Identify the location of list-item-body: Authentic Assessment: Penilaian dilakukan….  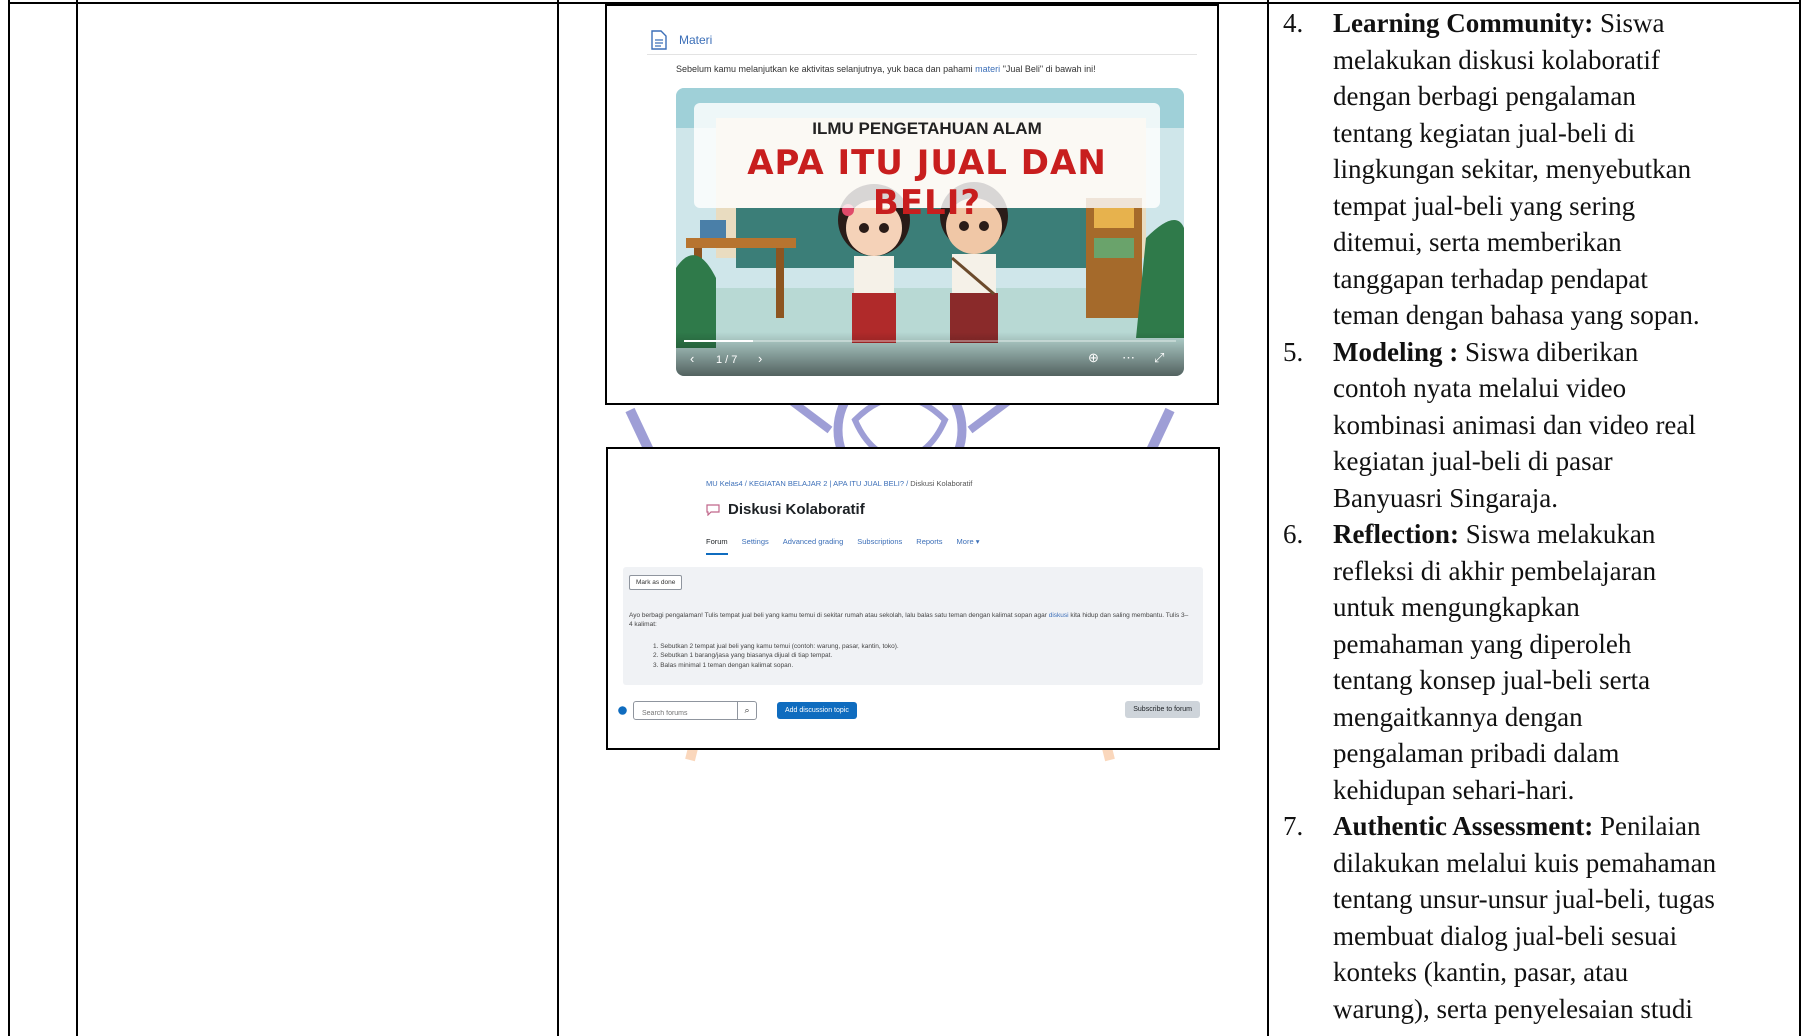
(1566, 917).